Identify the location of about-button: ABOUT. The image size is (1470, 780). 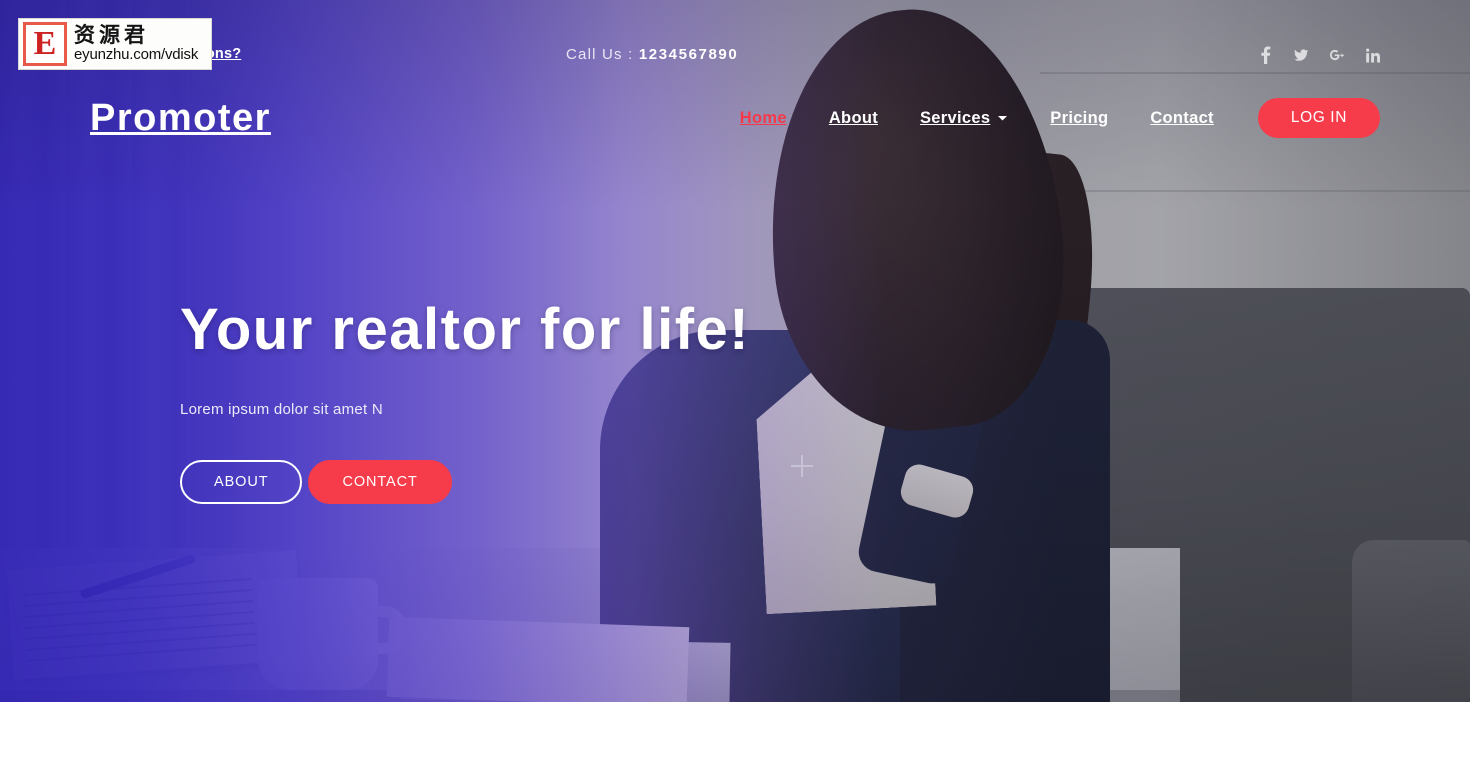
(241, 481).